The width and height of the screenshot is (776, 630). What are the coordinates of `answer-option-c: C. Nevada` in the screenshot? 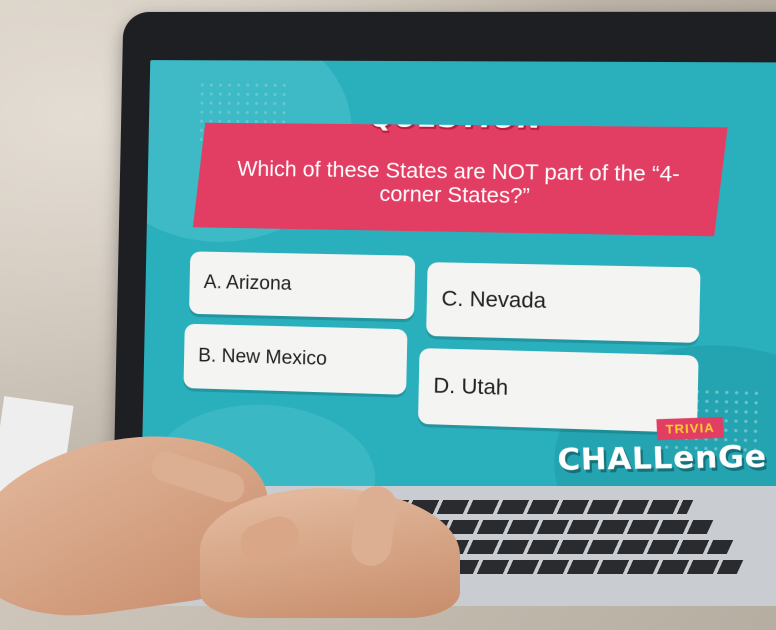 It's located at (563, 302).